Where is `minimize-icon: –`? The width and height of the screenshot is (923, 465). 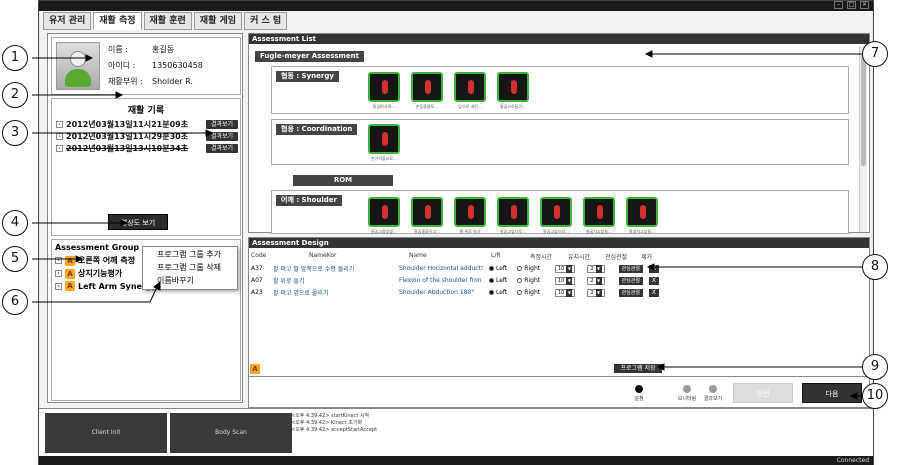 minimize-icon: – is located at coordinates (838, 5).